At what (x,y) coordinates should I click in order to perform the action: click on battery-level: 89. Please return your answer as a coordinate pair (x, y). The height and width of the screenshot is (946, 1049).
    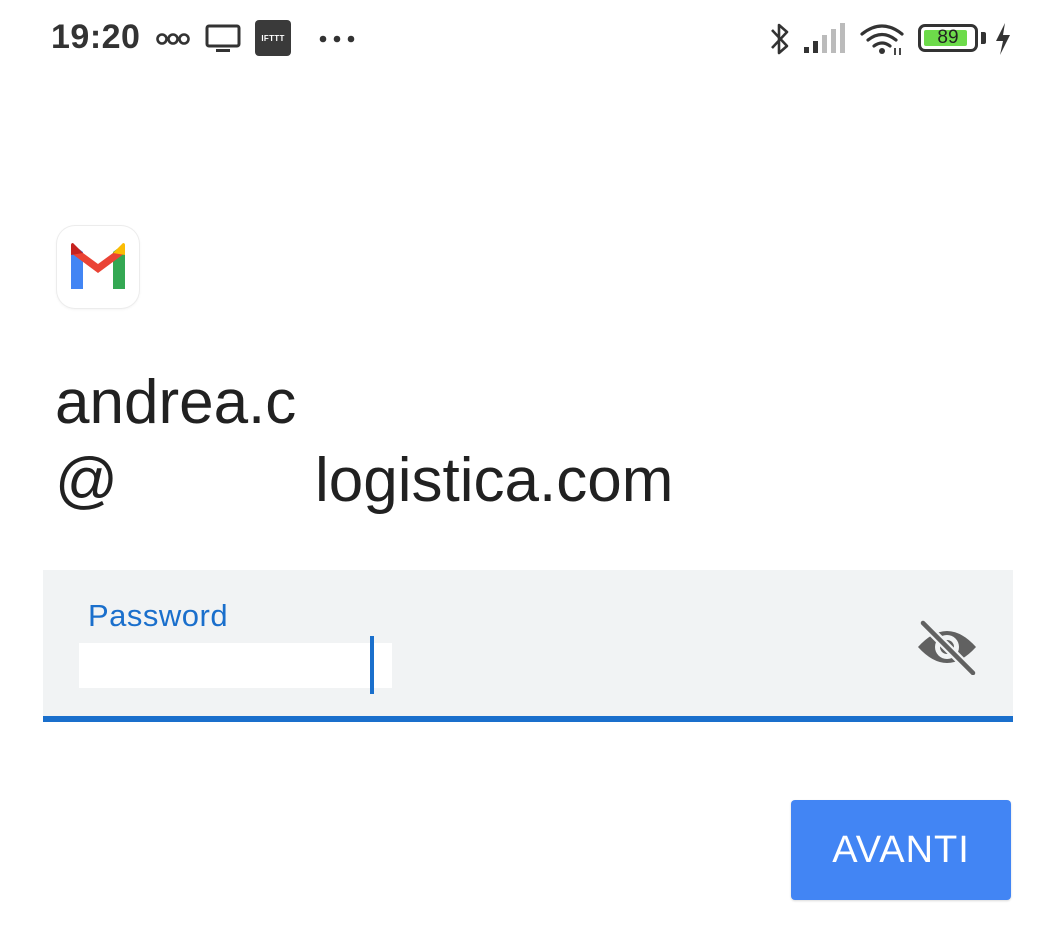
    Looking at the image, I should click on (948, 37).